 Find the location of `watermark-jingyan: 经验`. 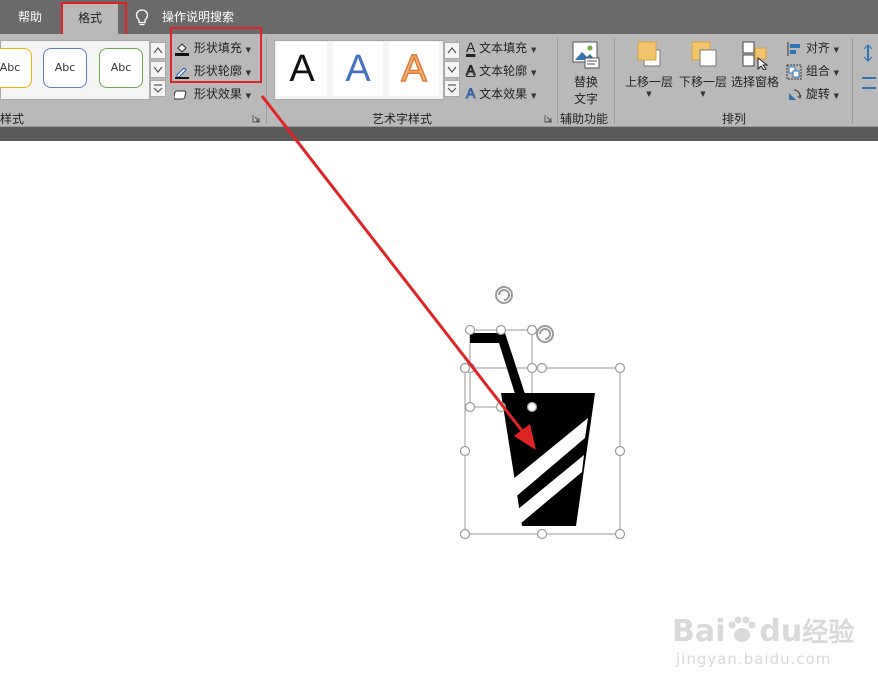

watermark-jingyan: 经验 is located at coordinates (828, 633).